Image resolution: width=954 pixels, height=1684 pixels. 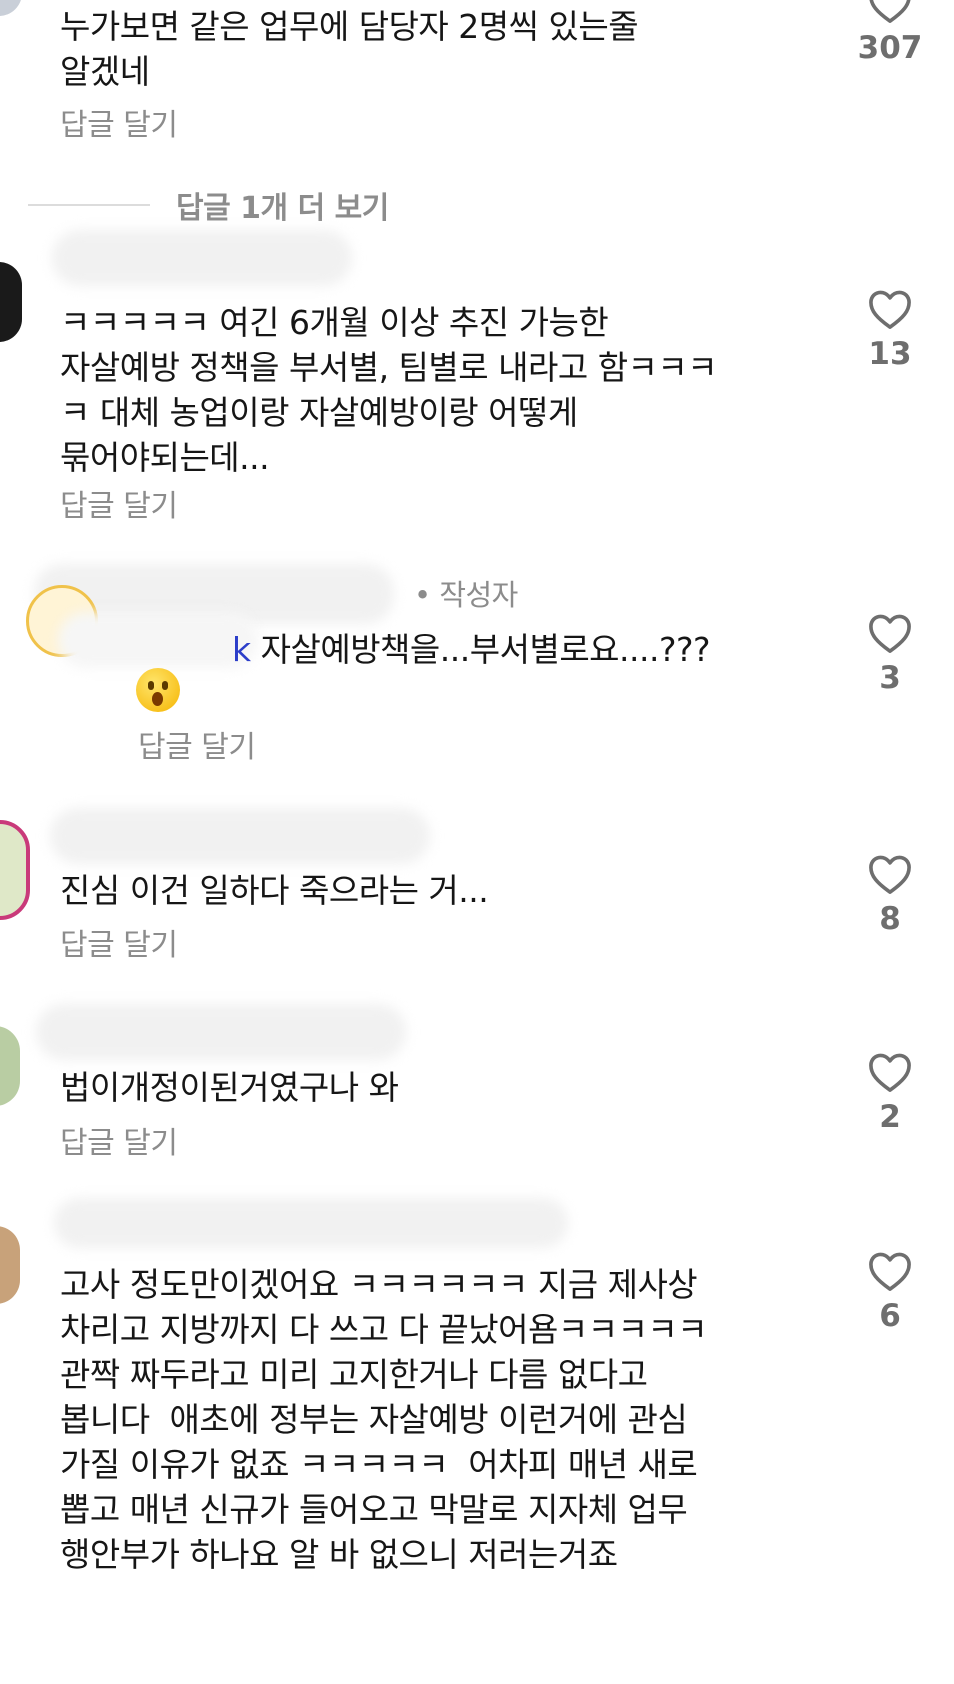 What do you see at coordinates (158, 690) in the screenshot?
I see `astonished-face-emoji` at bounding box center [158, 690].